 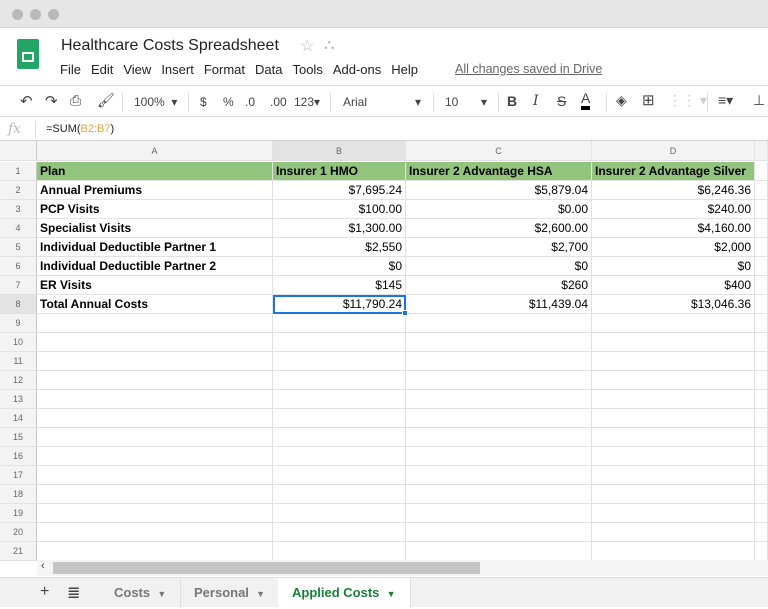 I want to click on cell-d1: Insurer 2 Advantage Silver, so click(x=673, y=171).